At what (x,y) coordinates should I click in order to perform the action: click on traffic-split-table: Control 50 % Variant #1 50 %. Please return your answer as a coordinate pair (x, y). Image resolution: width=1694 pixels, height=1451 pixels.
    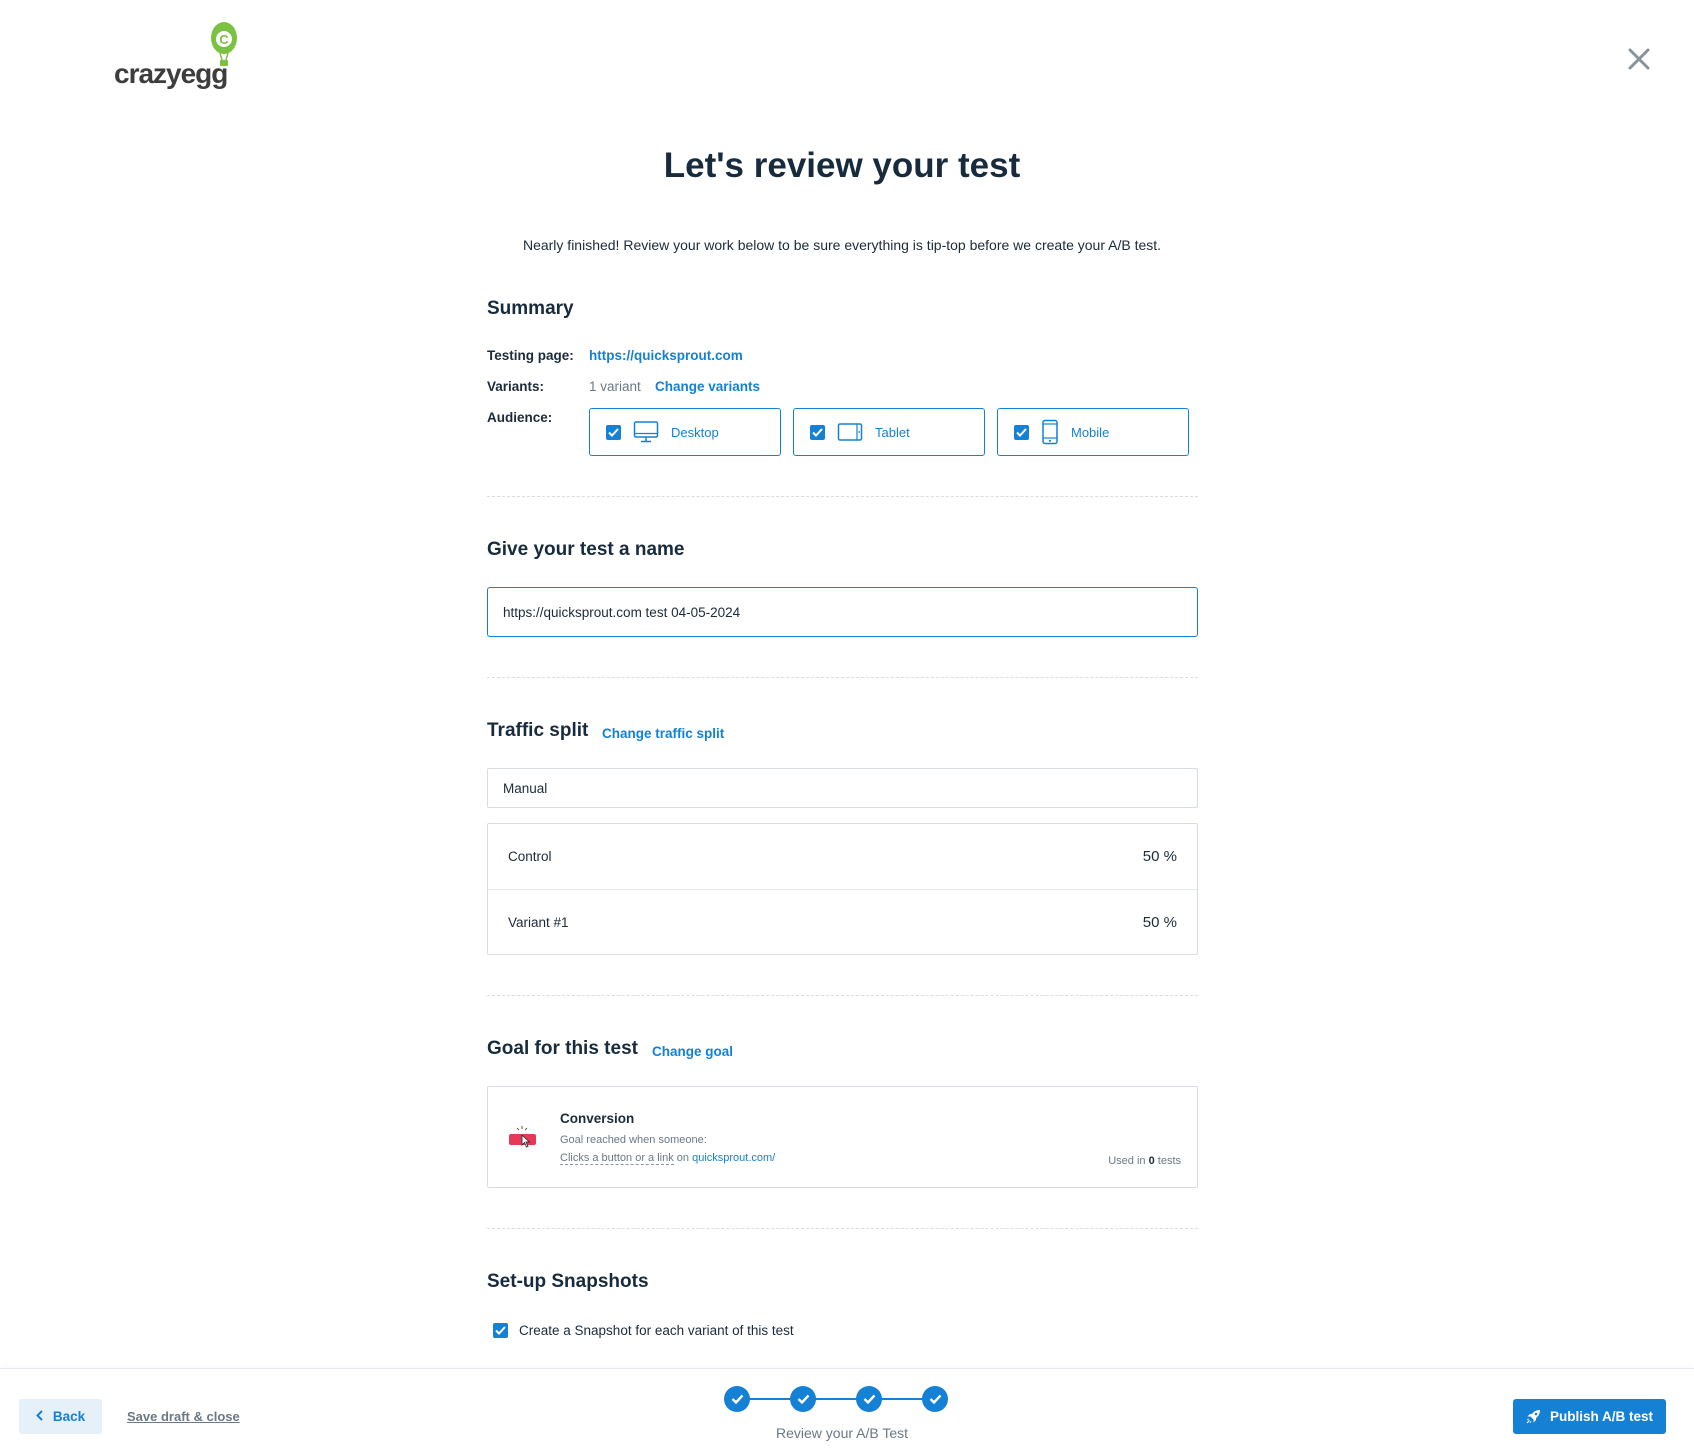
    Looking at the image, I should click on (842, 889).